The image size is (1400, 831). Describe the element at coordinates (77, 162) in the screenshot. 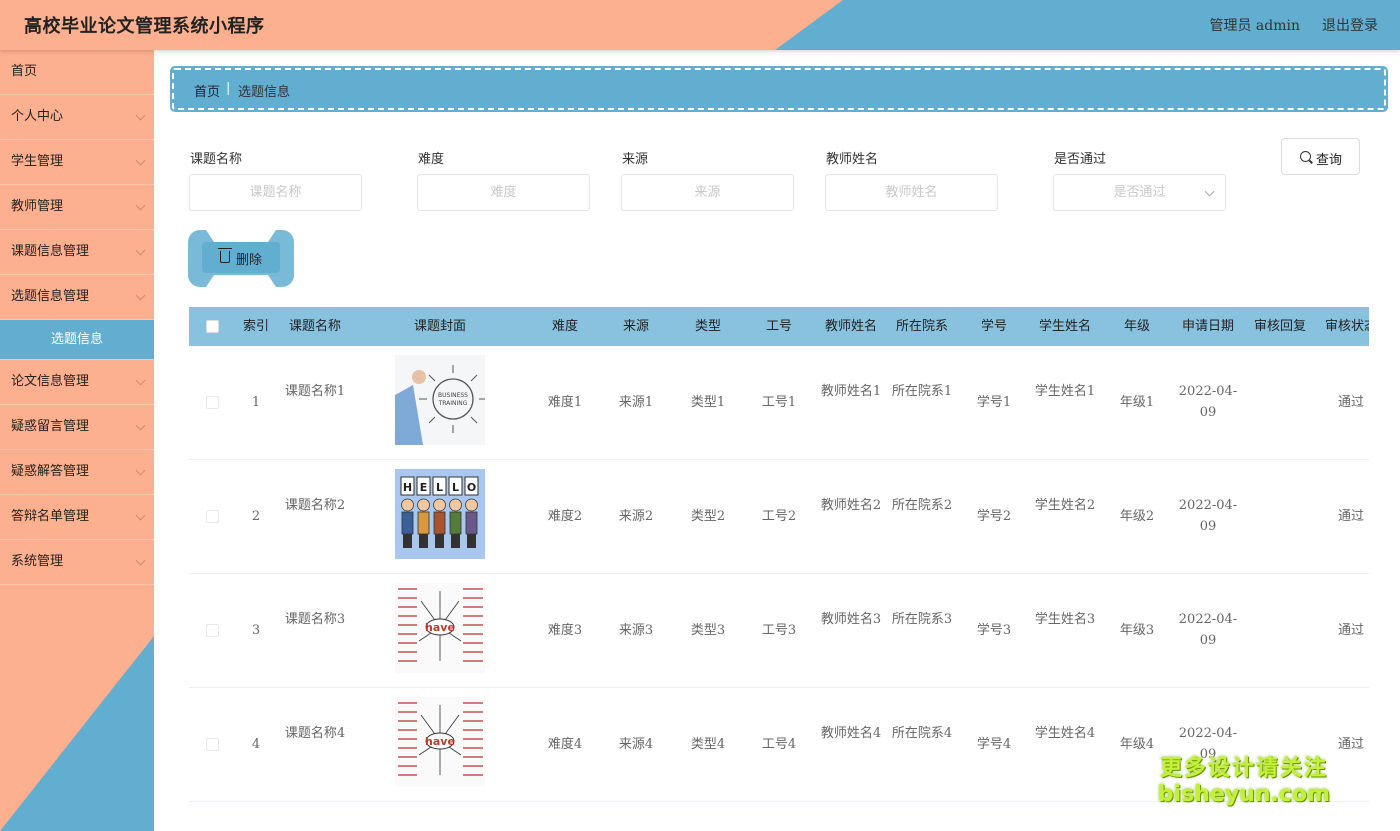

I see `sidebar-item-2: 学生管理` at that location.